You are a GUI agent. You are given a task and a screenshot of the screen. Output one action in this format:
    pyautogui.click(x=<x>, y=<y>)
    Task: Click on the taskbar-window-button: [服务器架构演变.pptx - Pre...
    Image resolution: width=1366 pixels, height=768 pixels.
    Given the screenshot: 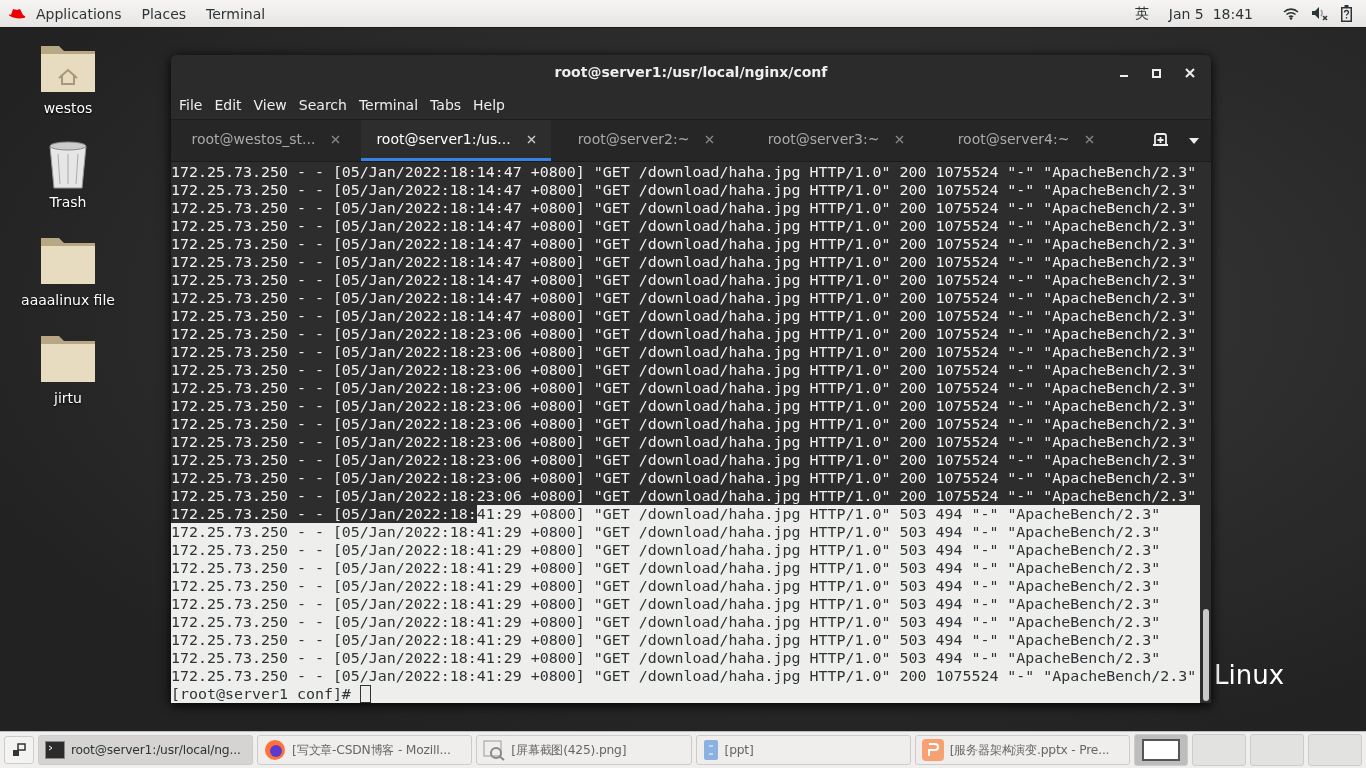 What is the action you would take?
    pyautogui.click(x=1022, y=750)
    